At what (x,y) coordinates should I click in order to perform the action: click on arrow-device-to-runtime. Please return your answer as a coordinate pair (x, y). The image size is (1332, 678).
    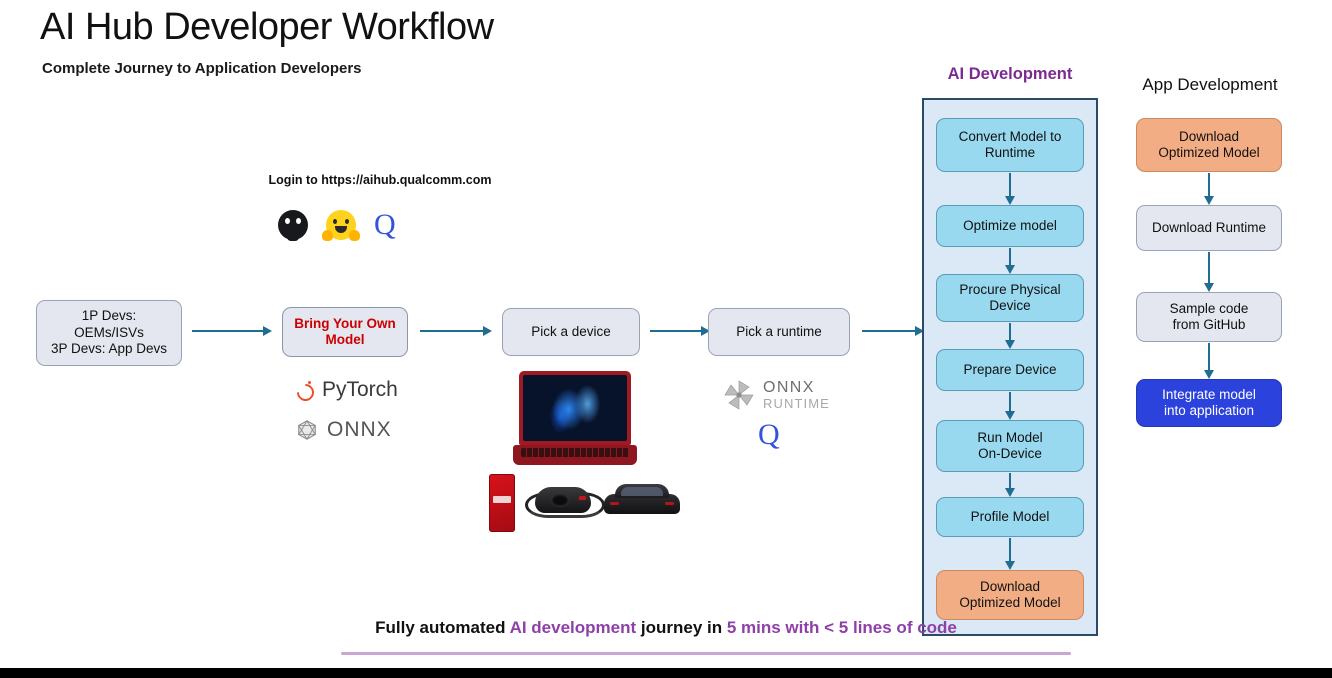
    Looking at the image, I should click on (680, 331).